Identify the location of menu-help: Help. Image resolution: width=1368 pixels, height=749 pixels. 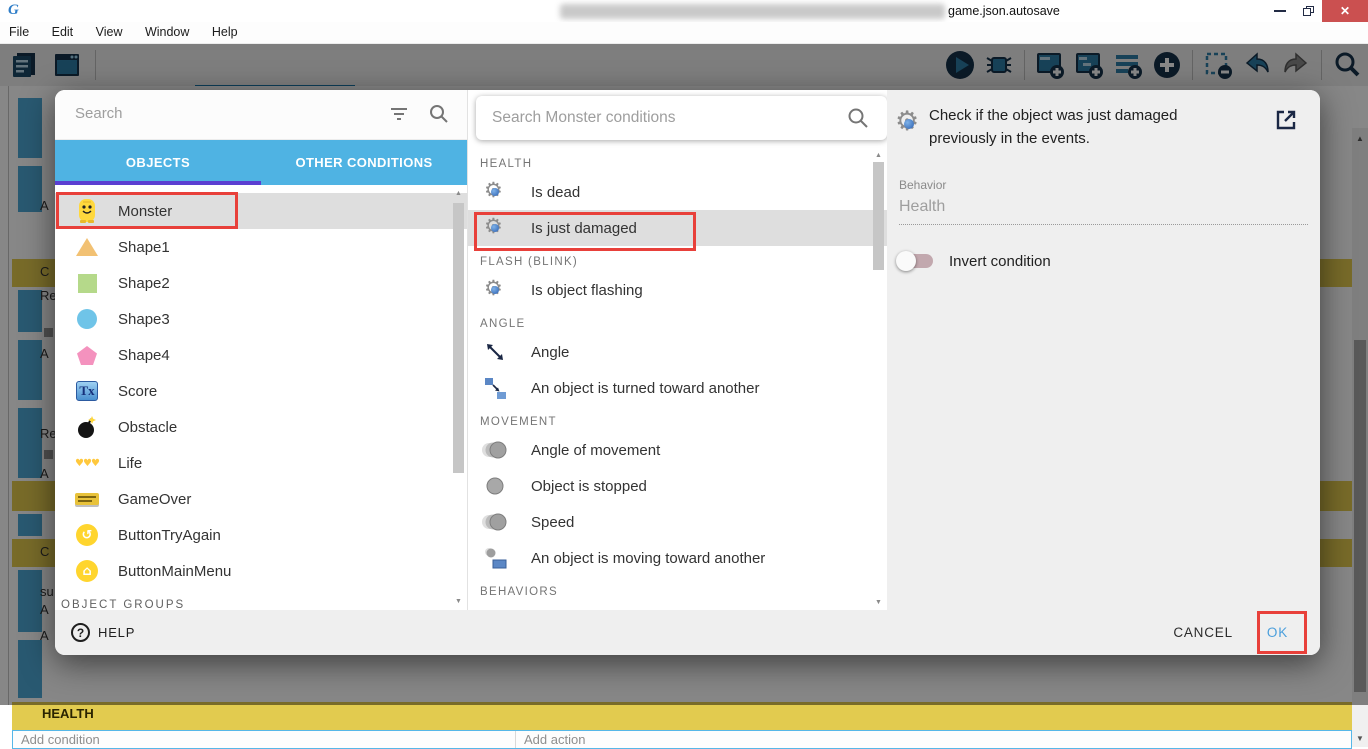
(225, 30).